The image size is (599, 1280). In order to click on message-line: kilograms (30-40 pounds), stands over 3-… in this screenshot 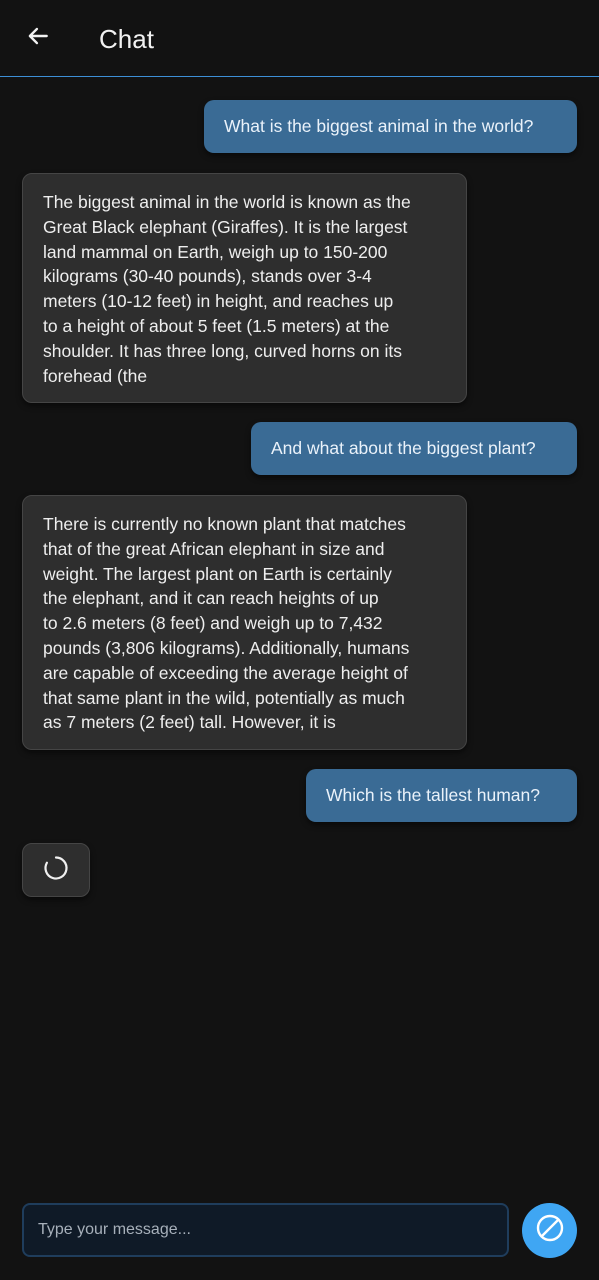, I will do `click(207, 276)`.